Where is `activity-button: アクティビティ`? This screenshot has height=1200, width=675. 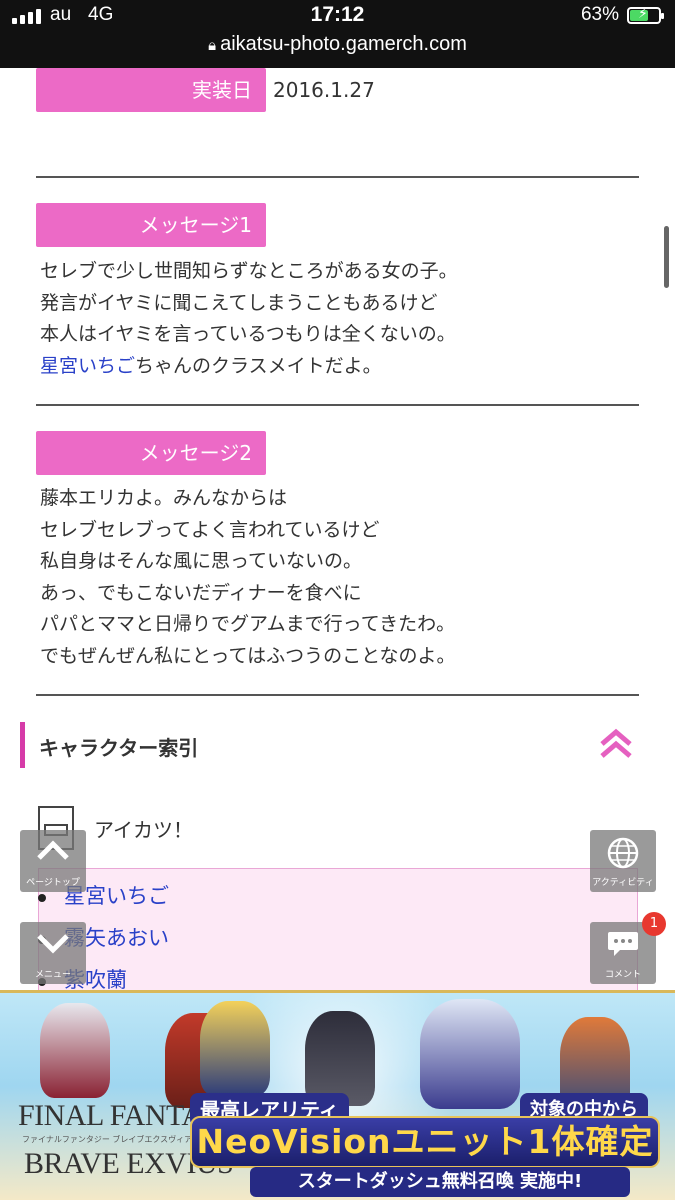 activity-button: アクティビティ is located at coordinates (623, 861).